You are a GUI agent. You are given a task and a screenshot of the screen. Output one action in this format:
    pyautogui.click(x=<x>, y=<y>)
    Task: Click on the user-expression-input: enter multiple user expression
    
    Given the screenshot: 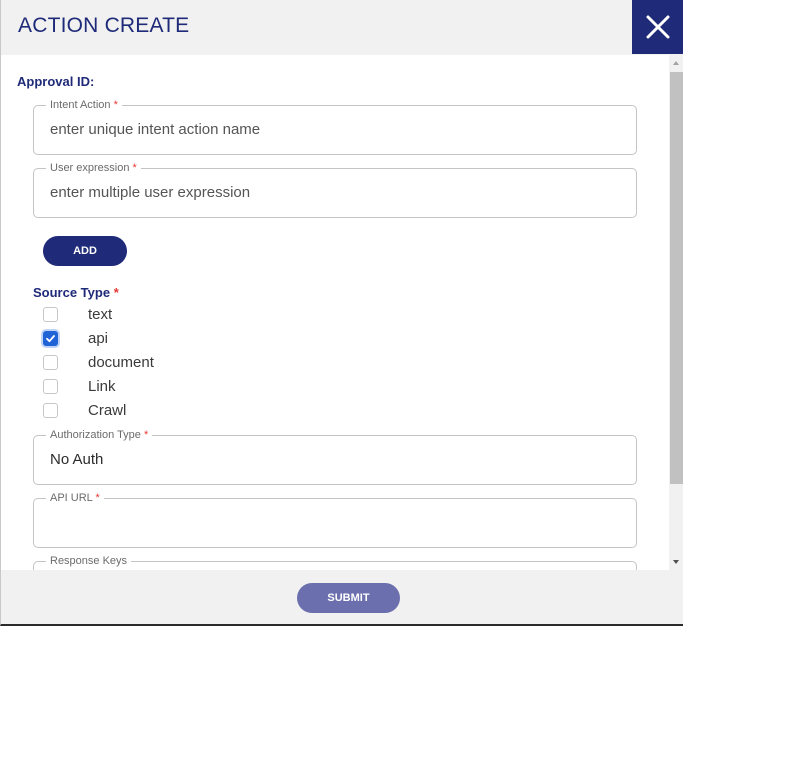 What is the action you would take?
    pyautogui.click(x=150, y=192)
    